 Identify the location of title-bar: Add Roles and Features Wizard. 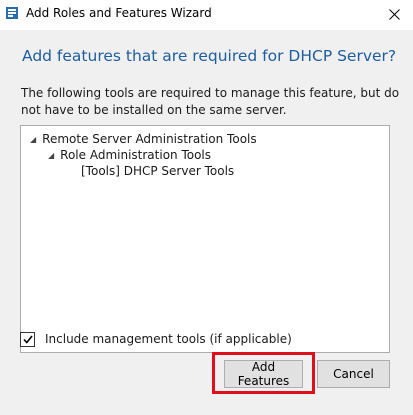
(206, 15).